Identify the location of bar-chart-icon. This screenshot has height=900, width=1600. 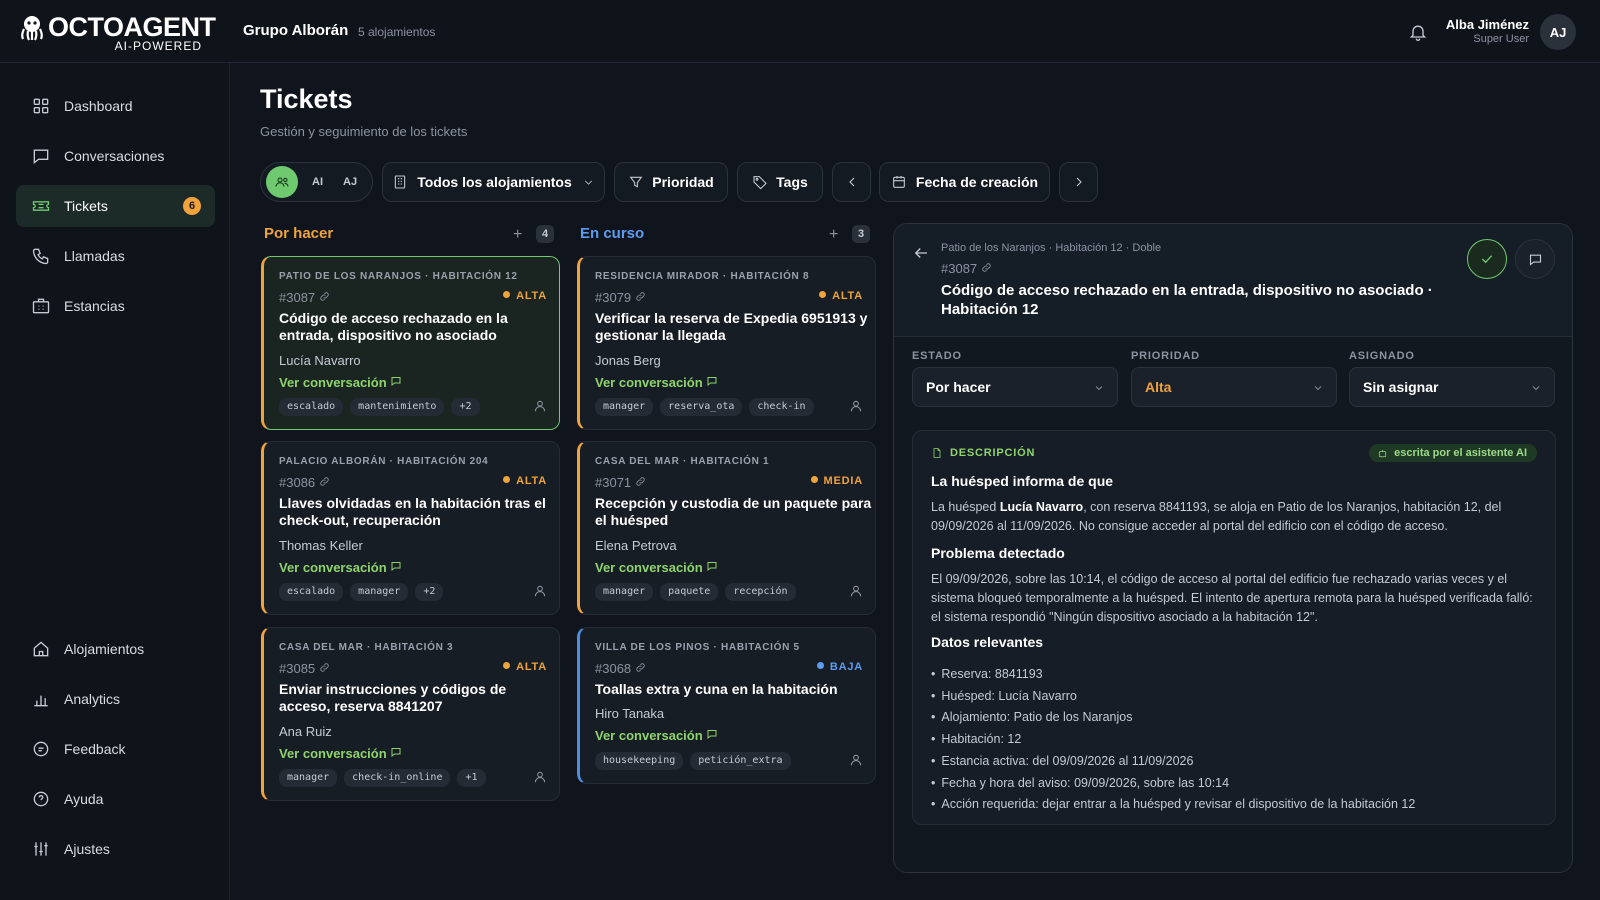
(41, 701).